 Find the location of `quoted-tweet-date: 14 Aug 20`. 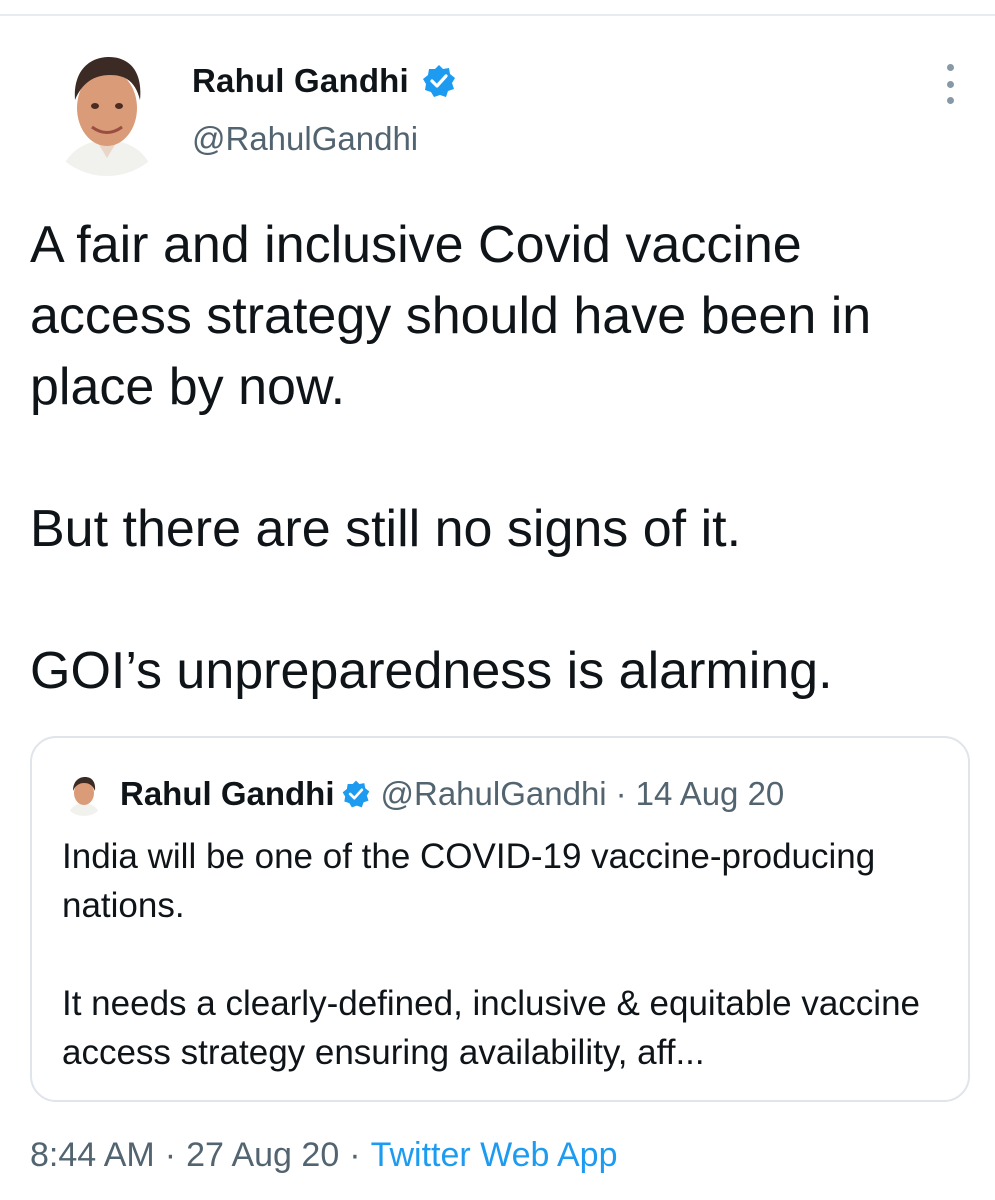

quoted-tweet-date: 14 Aug 20 is located at coordinates (710, 793).